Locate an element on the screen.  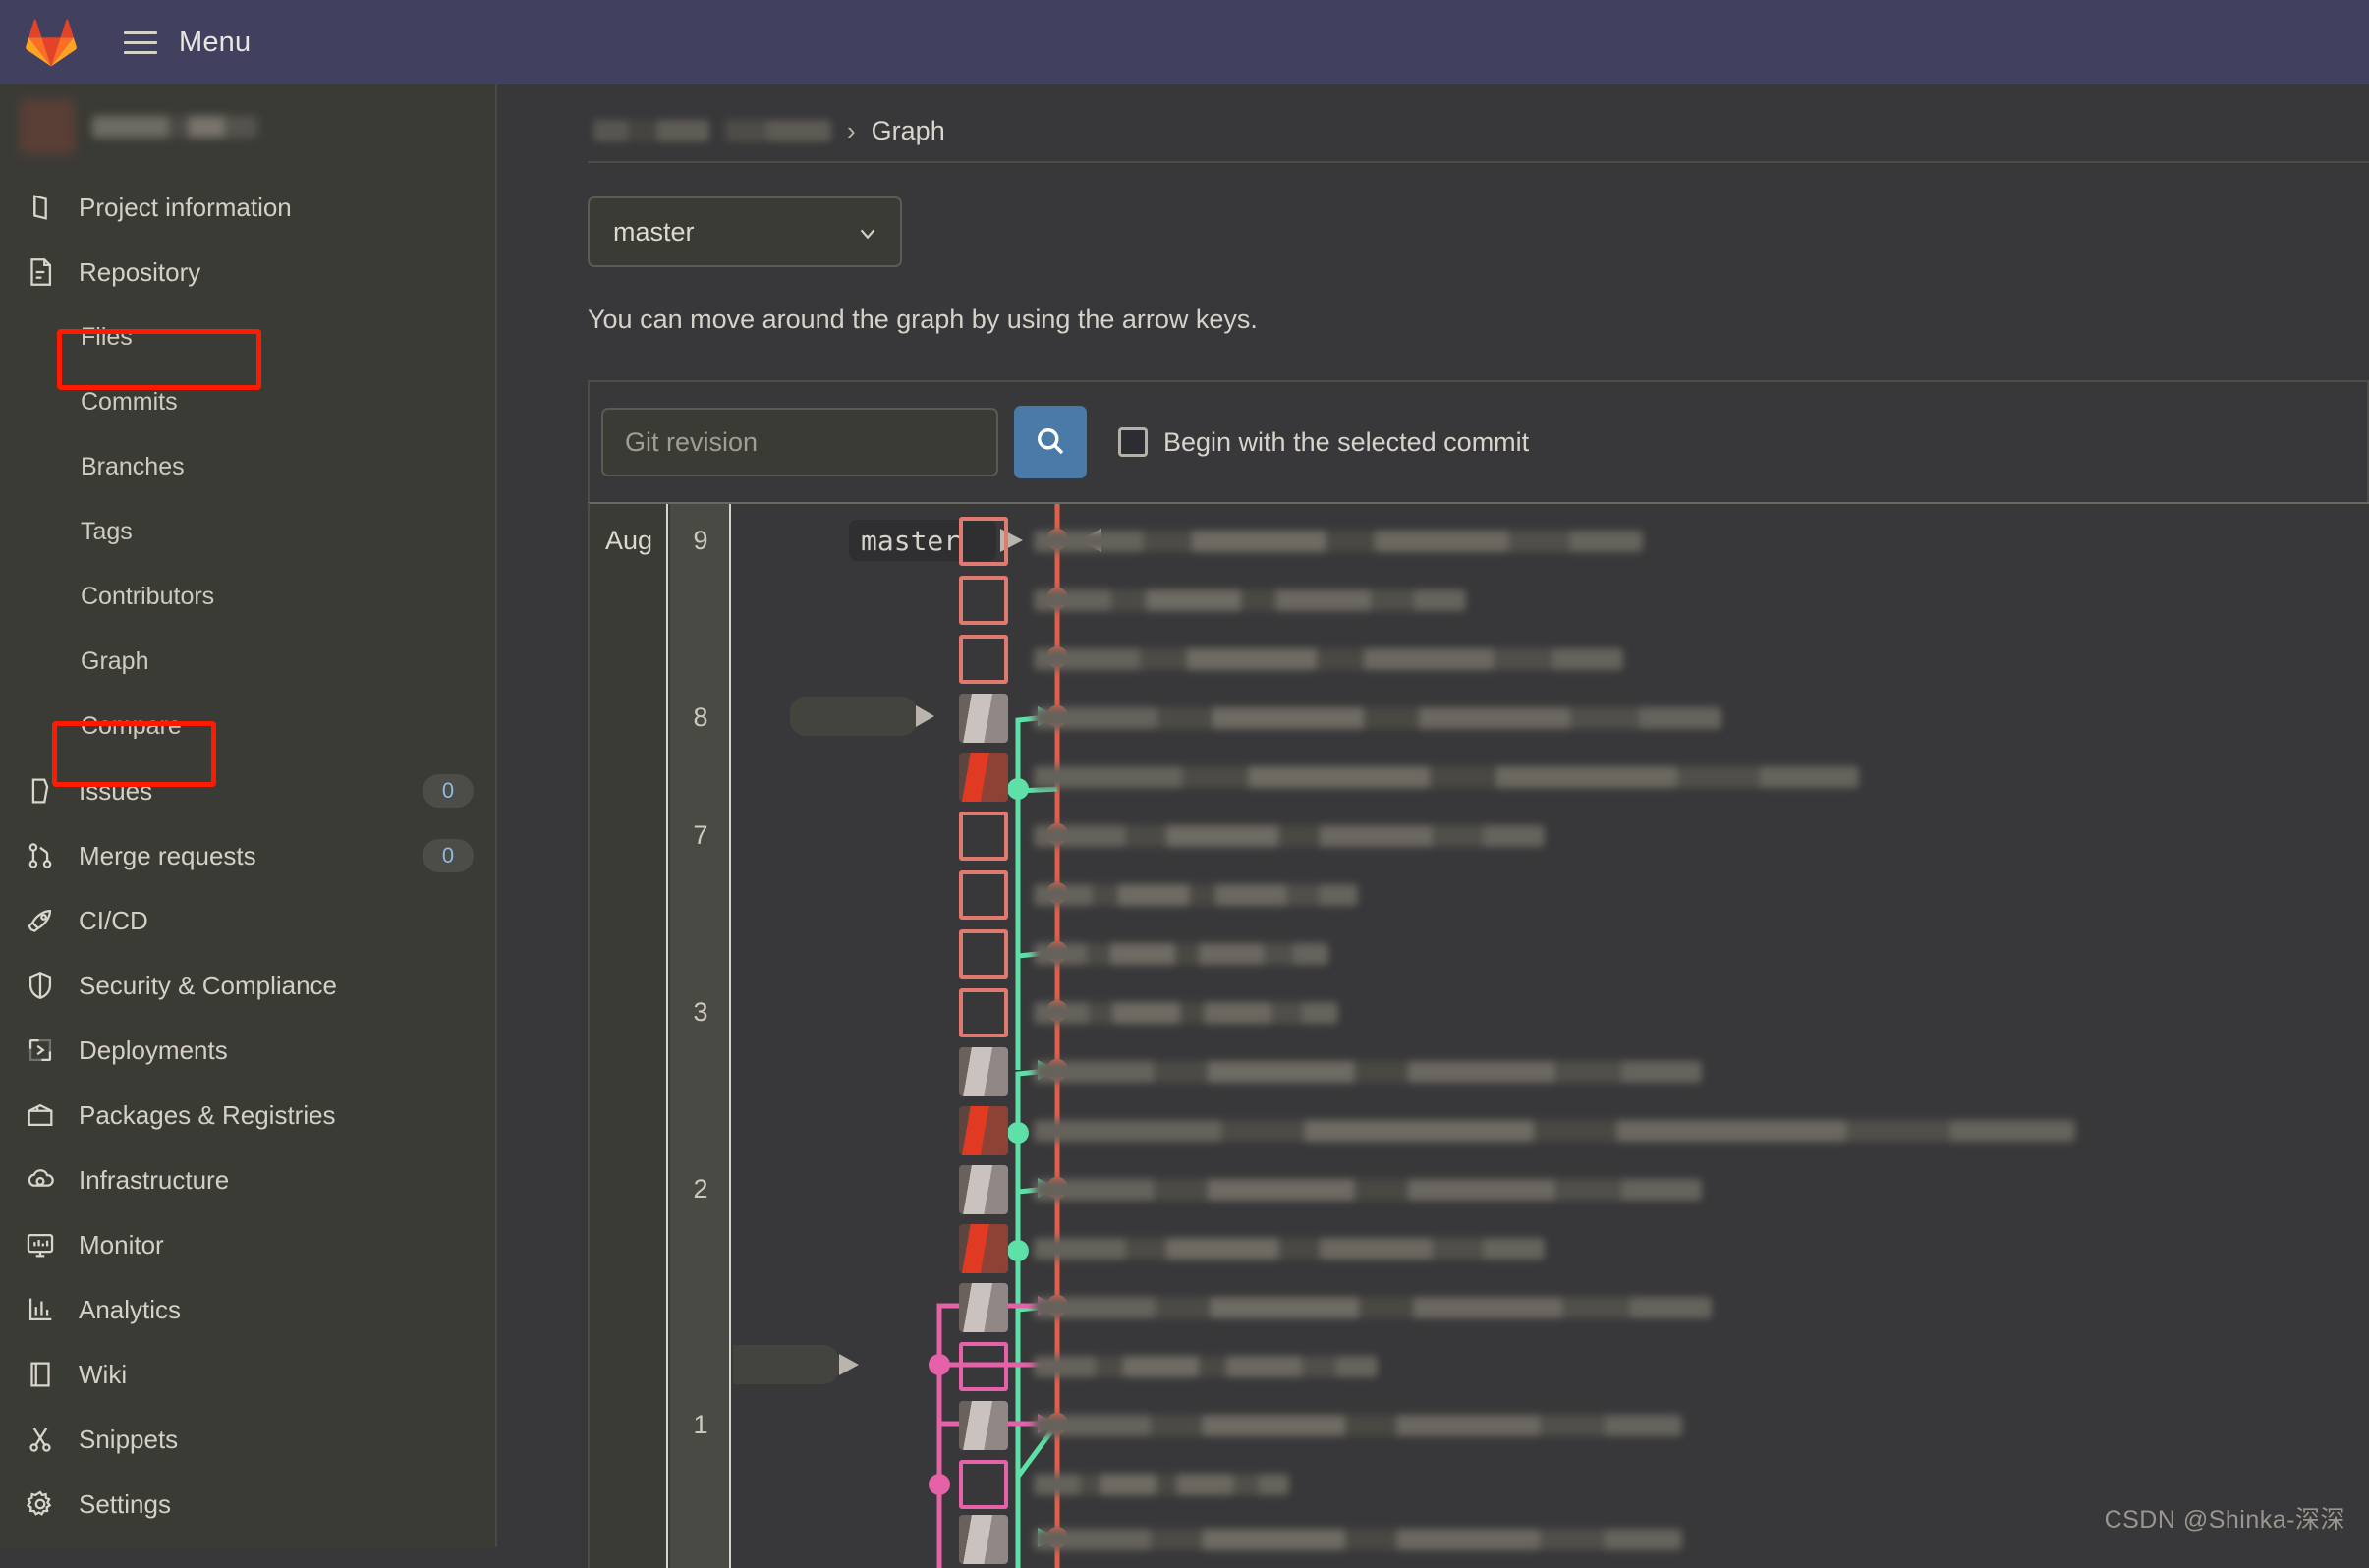
repository-icon is located at coordinates (40, 272).